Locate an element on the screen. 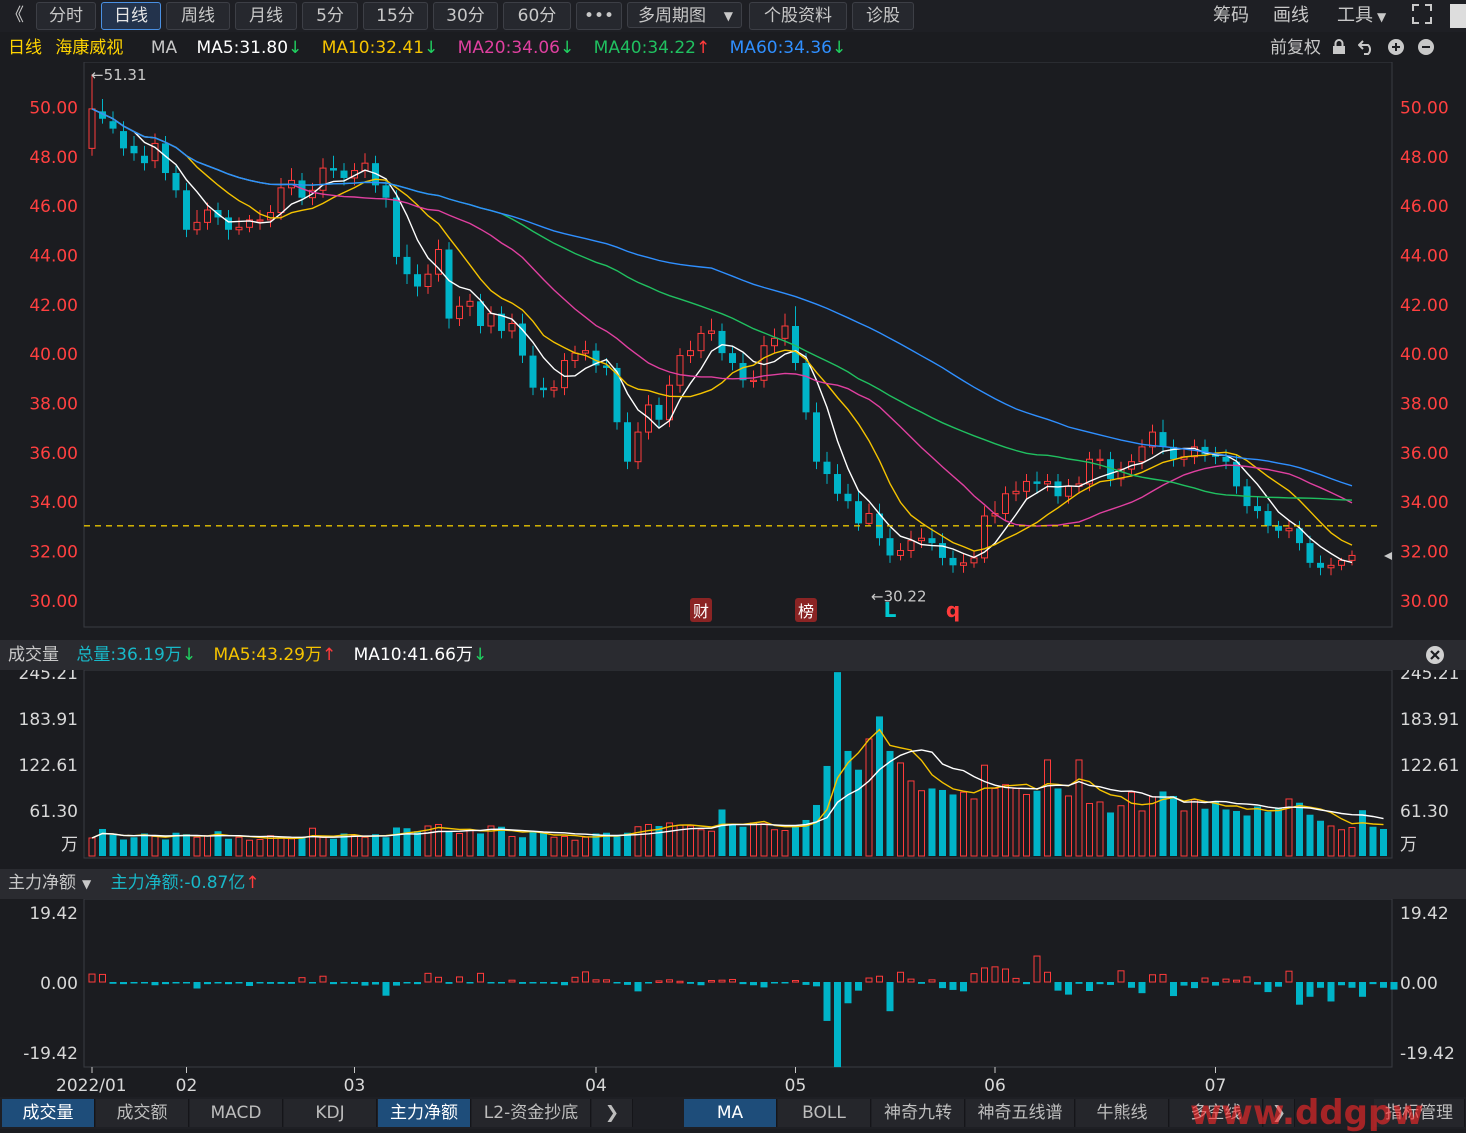  chips-button: 筹码 is located at coordinates (1231, 16).